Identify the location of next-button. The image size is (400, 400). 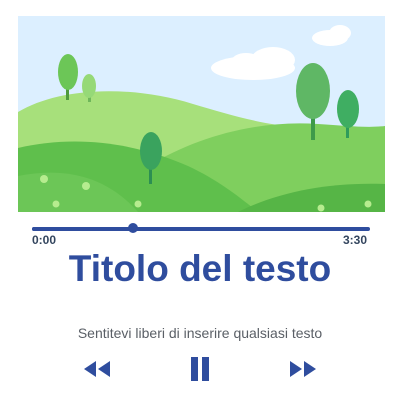
(303, 369).